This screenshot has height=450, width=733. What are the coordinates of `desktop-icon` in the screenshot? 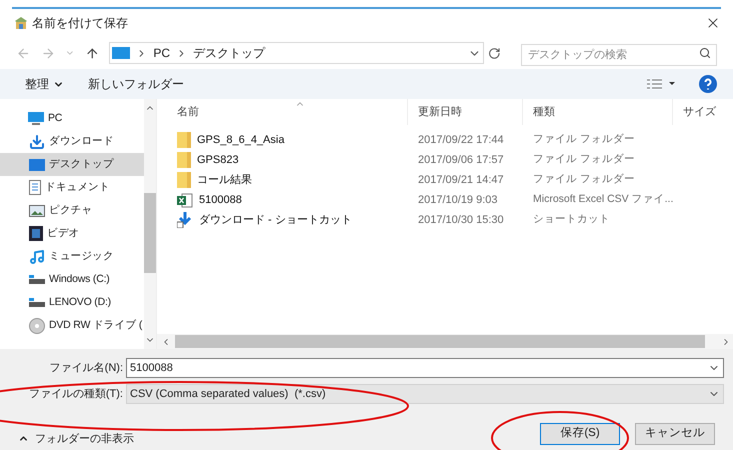 It's located at (37, 164).